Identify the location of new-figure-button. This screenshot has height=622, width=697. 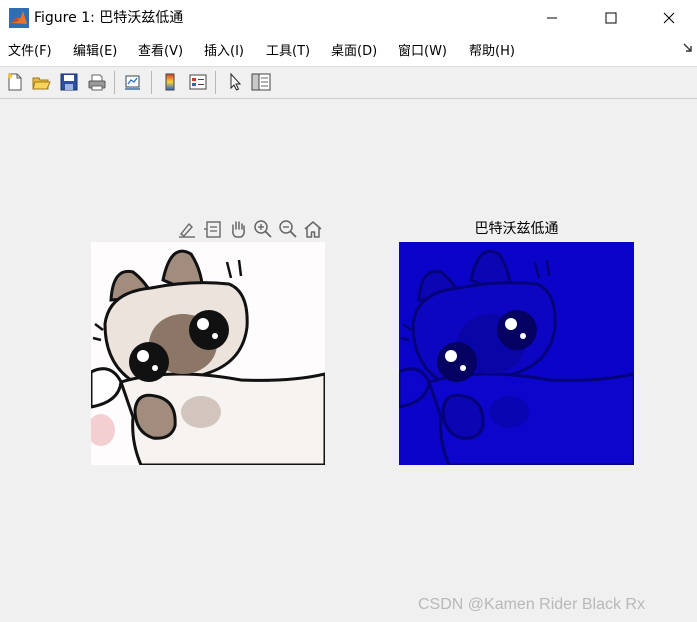
(15, 82).